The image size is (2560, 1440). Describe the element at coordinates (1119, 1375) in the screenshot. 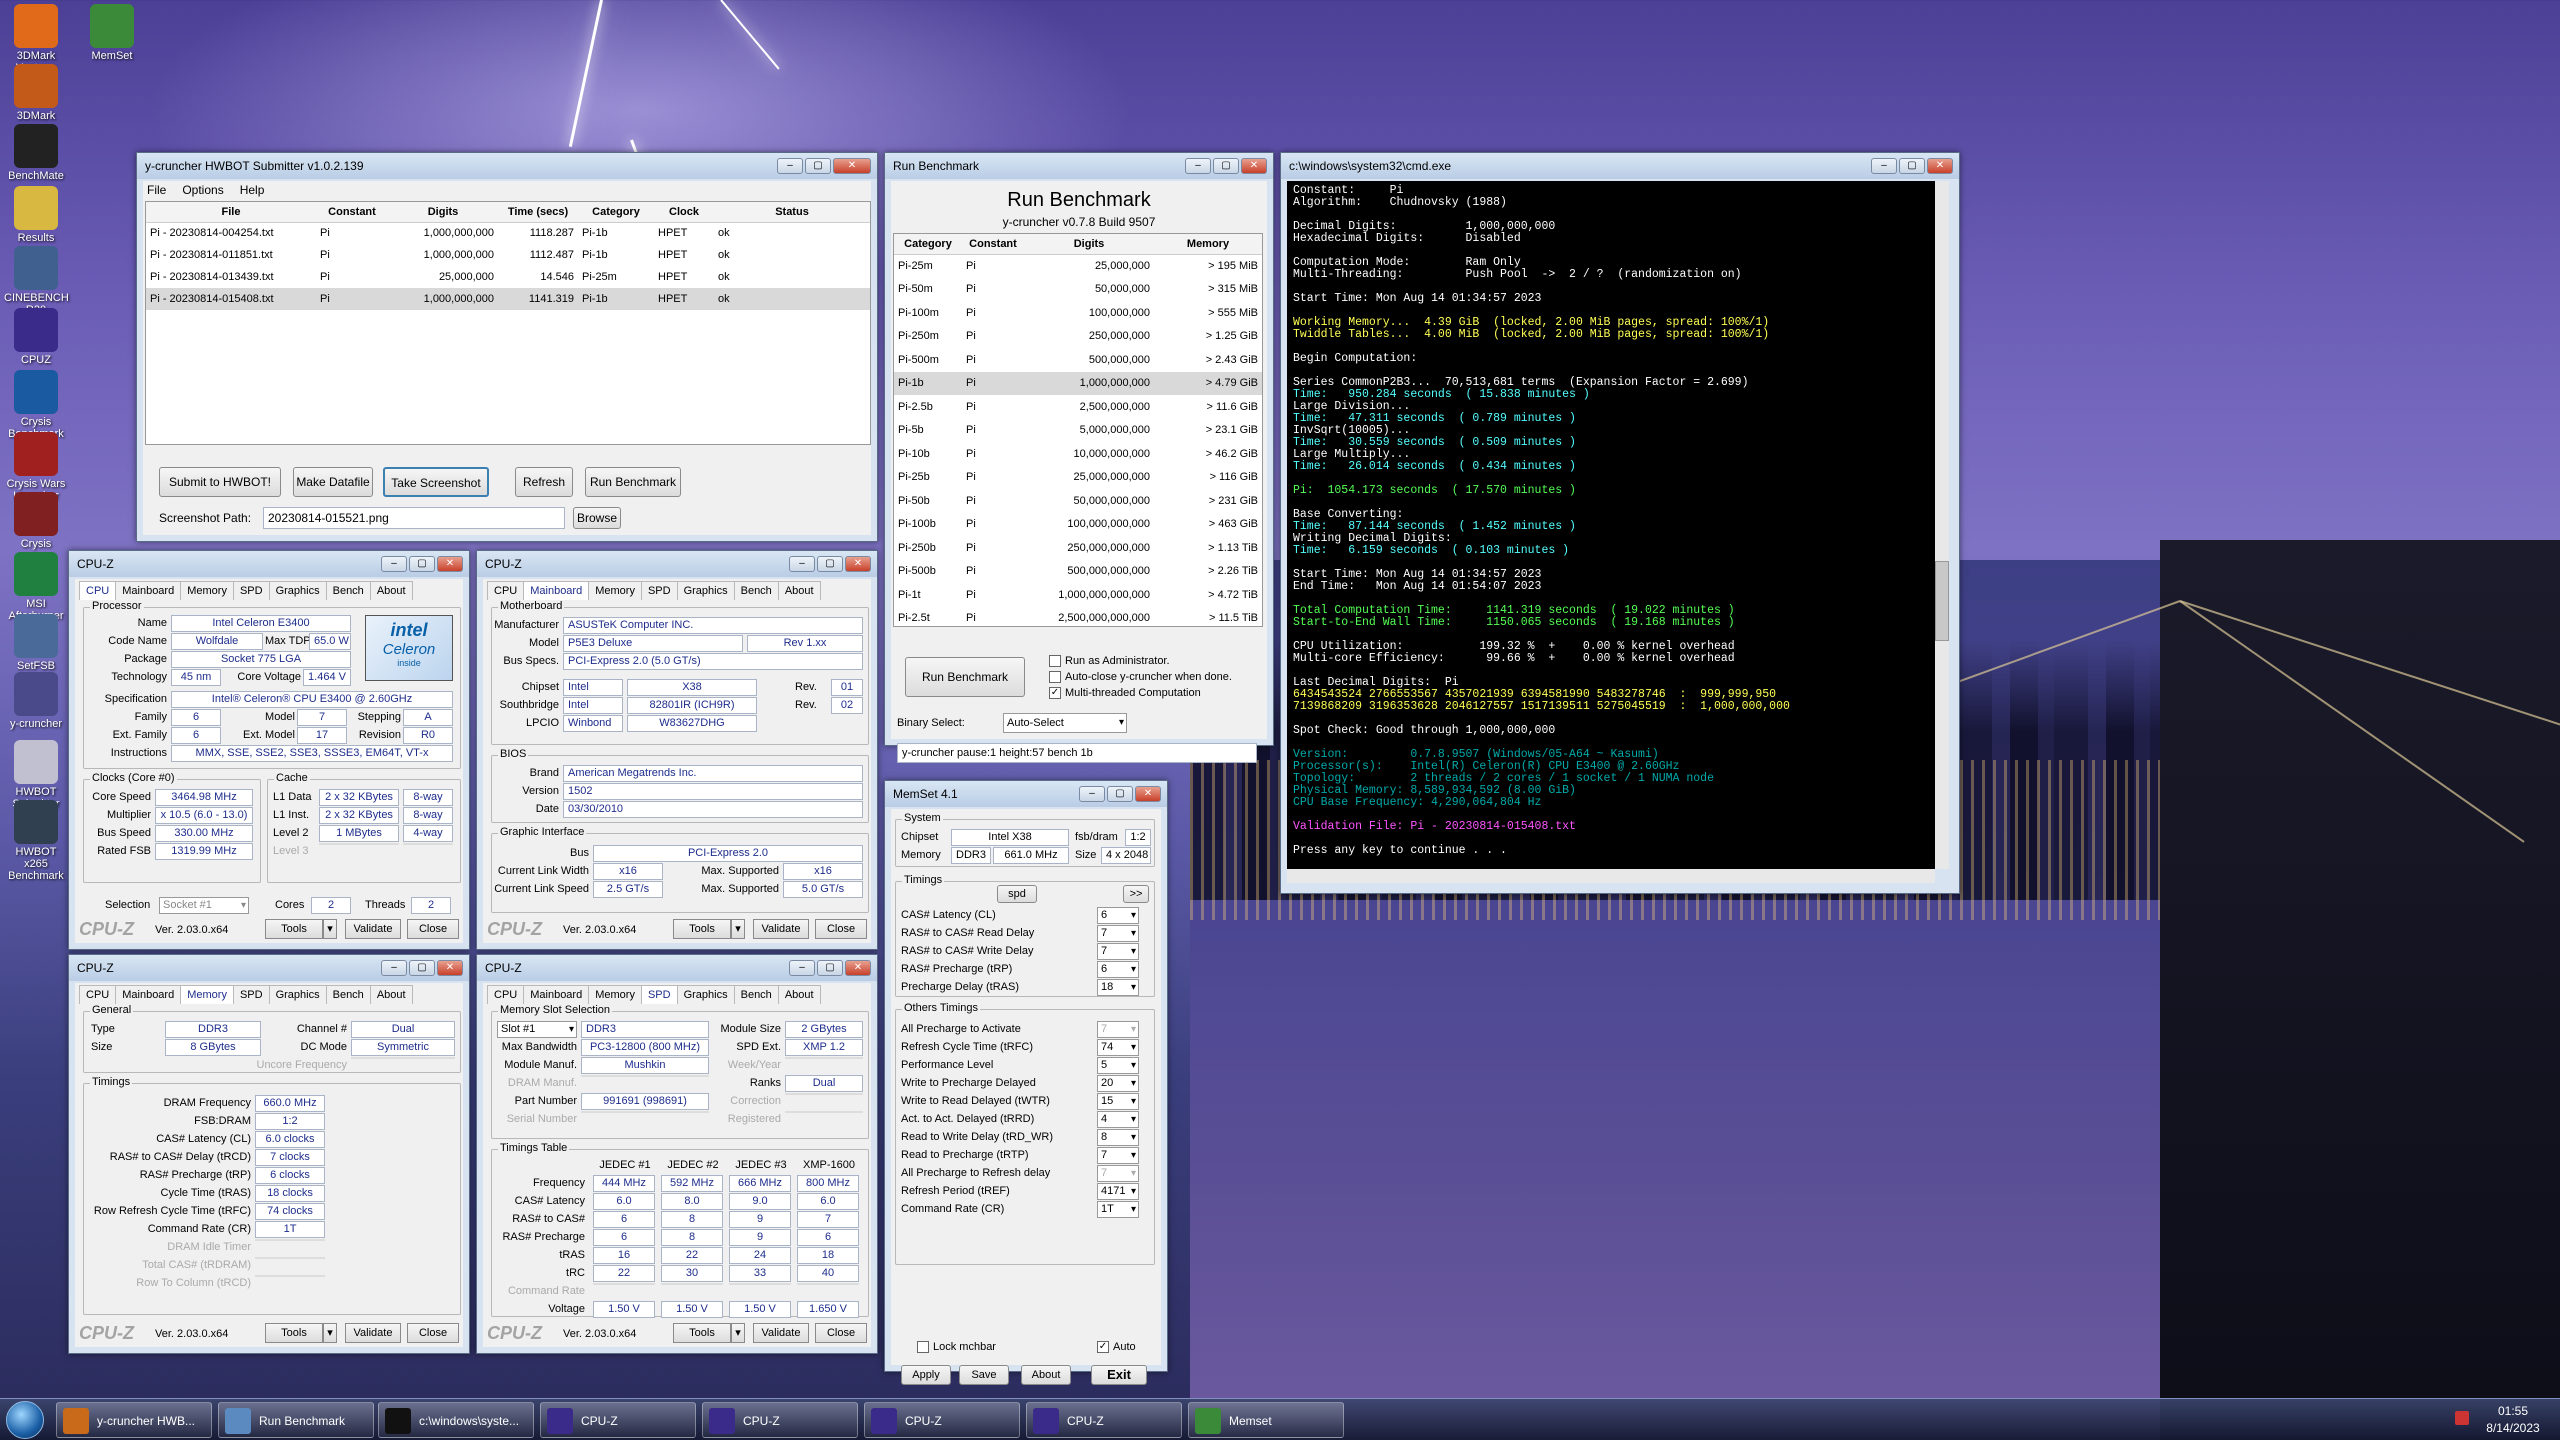

I see `exit-button: Exit` at that location.